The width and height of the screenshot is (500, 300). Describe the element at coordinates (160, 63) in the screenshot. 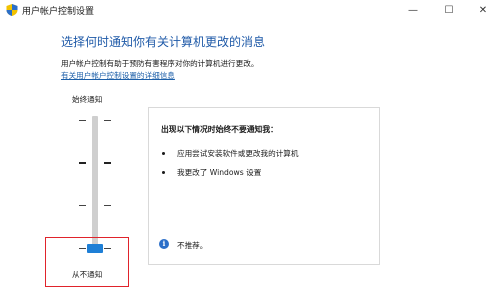

I see `description-text: 用户帐户控制有助于预防有害程序对你的计算机进行更改。` at that location.